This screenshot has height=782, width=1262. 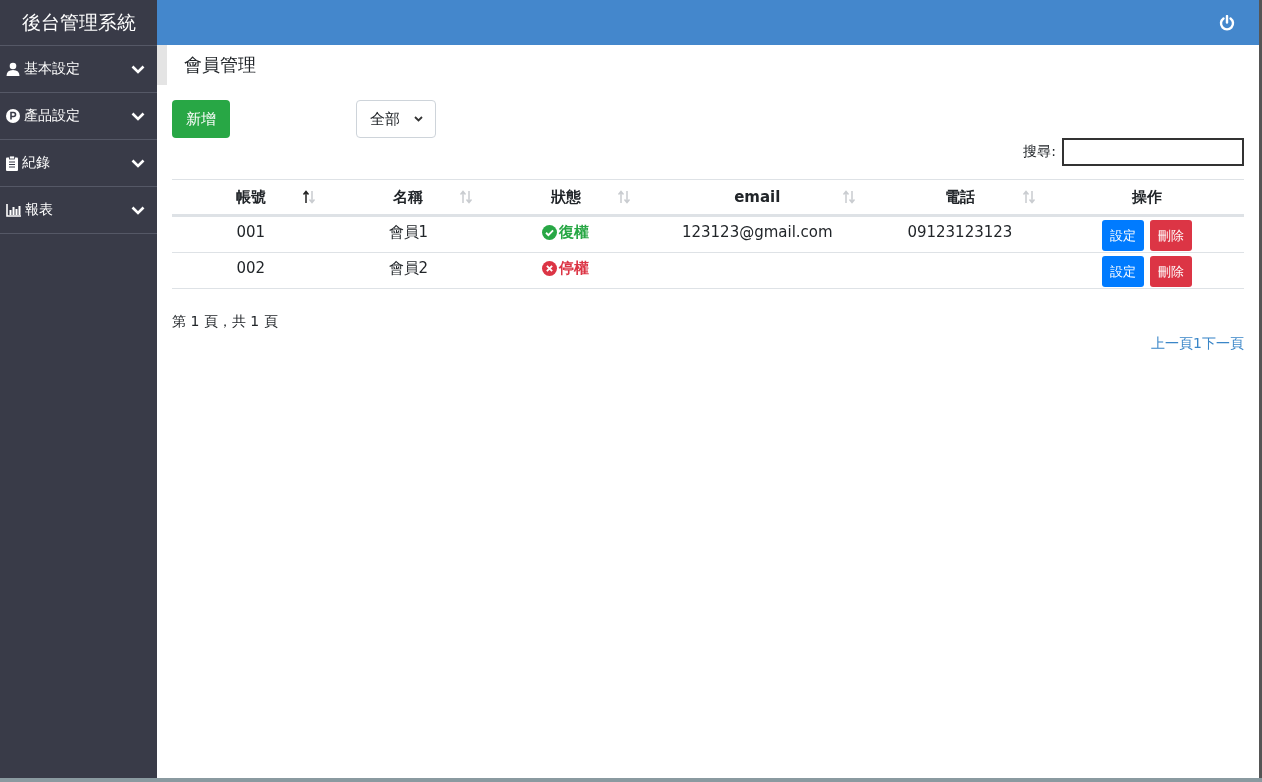 What do you see at coordinates (1223, 344) in the screenshot?
I see `pagination-link: 下一頁` at bounding box center [1223, 344].